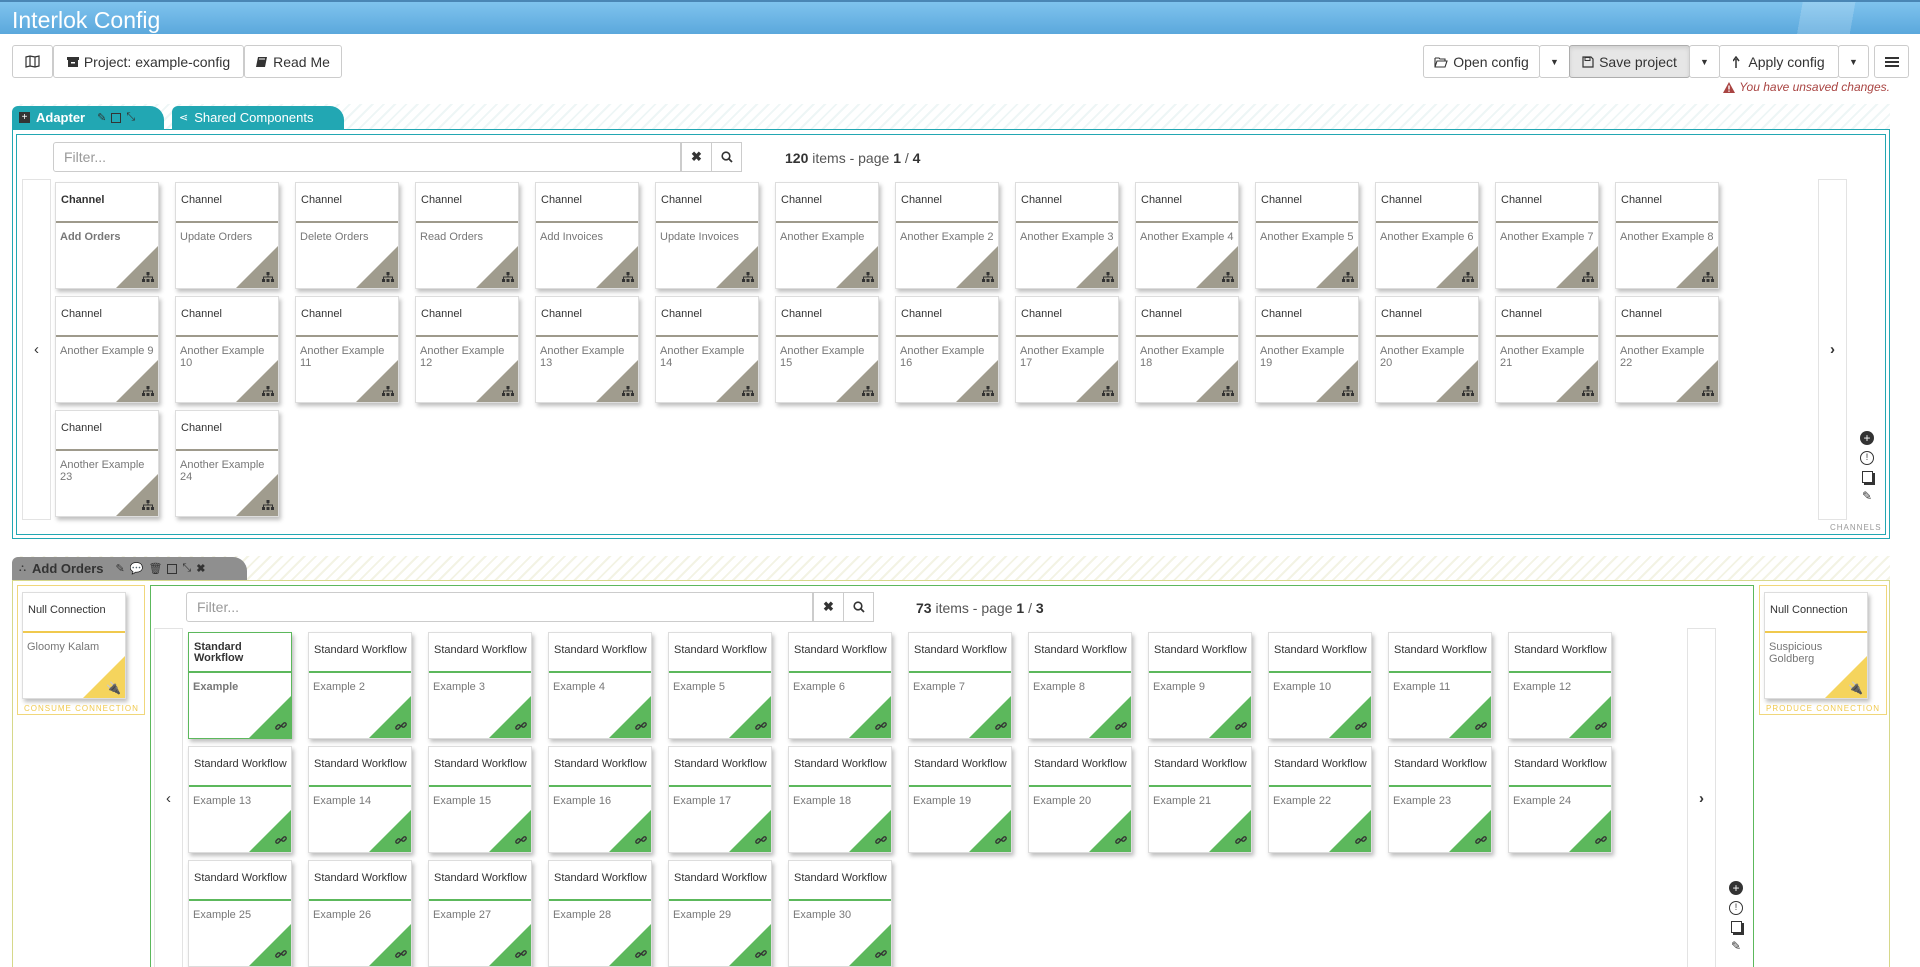 This screenshot has height=967, width=1920. Describe the element at coordinates (600, 913) in the screenshot. I see `workflow-card: Standard Workflow Example 28` at that location.